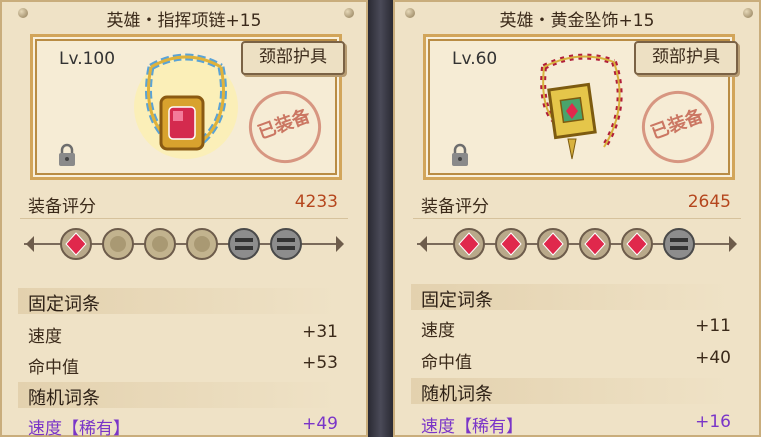  I want to click on stat-value: +40, so click(713, 358).